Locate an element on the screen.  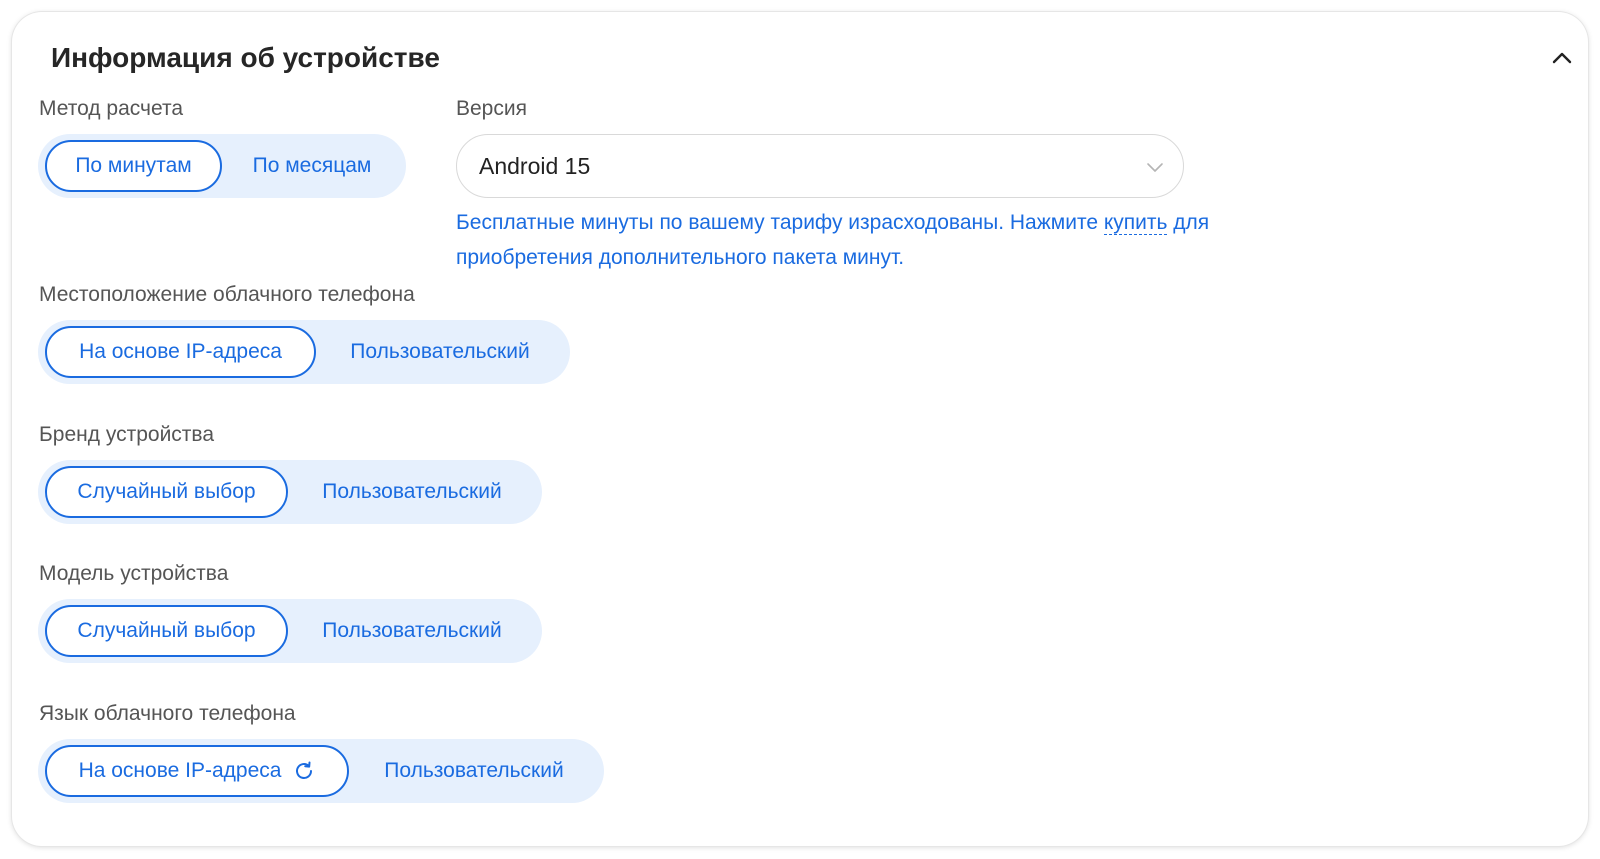
billing-option-per-minute: По минутам is located at coordinates (133, 166).